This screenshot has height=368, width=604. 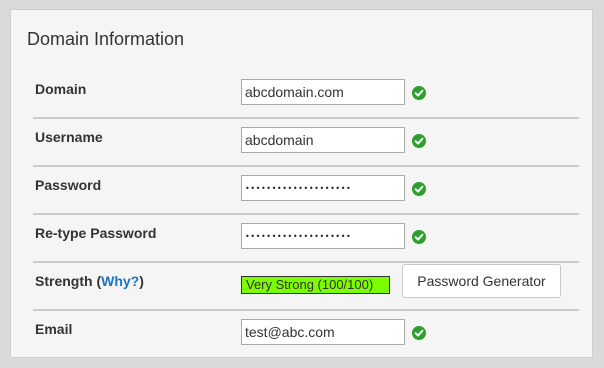 I want to click on email-label: Email, so click(x=54, y=329).